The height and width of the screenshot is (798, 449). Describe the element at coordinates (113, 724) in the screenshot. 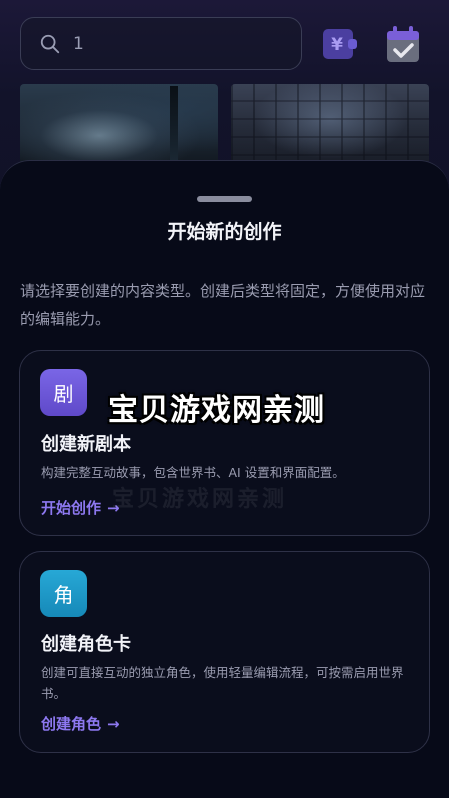

I see `arrow-right-icon: →` at that location.